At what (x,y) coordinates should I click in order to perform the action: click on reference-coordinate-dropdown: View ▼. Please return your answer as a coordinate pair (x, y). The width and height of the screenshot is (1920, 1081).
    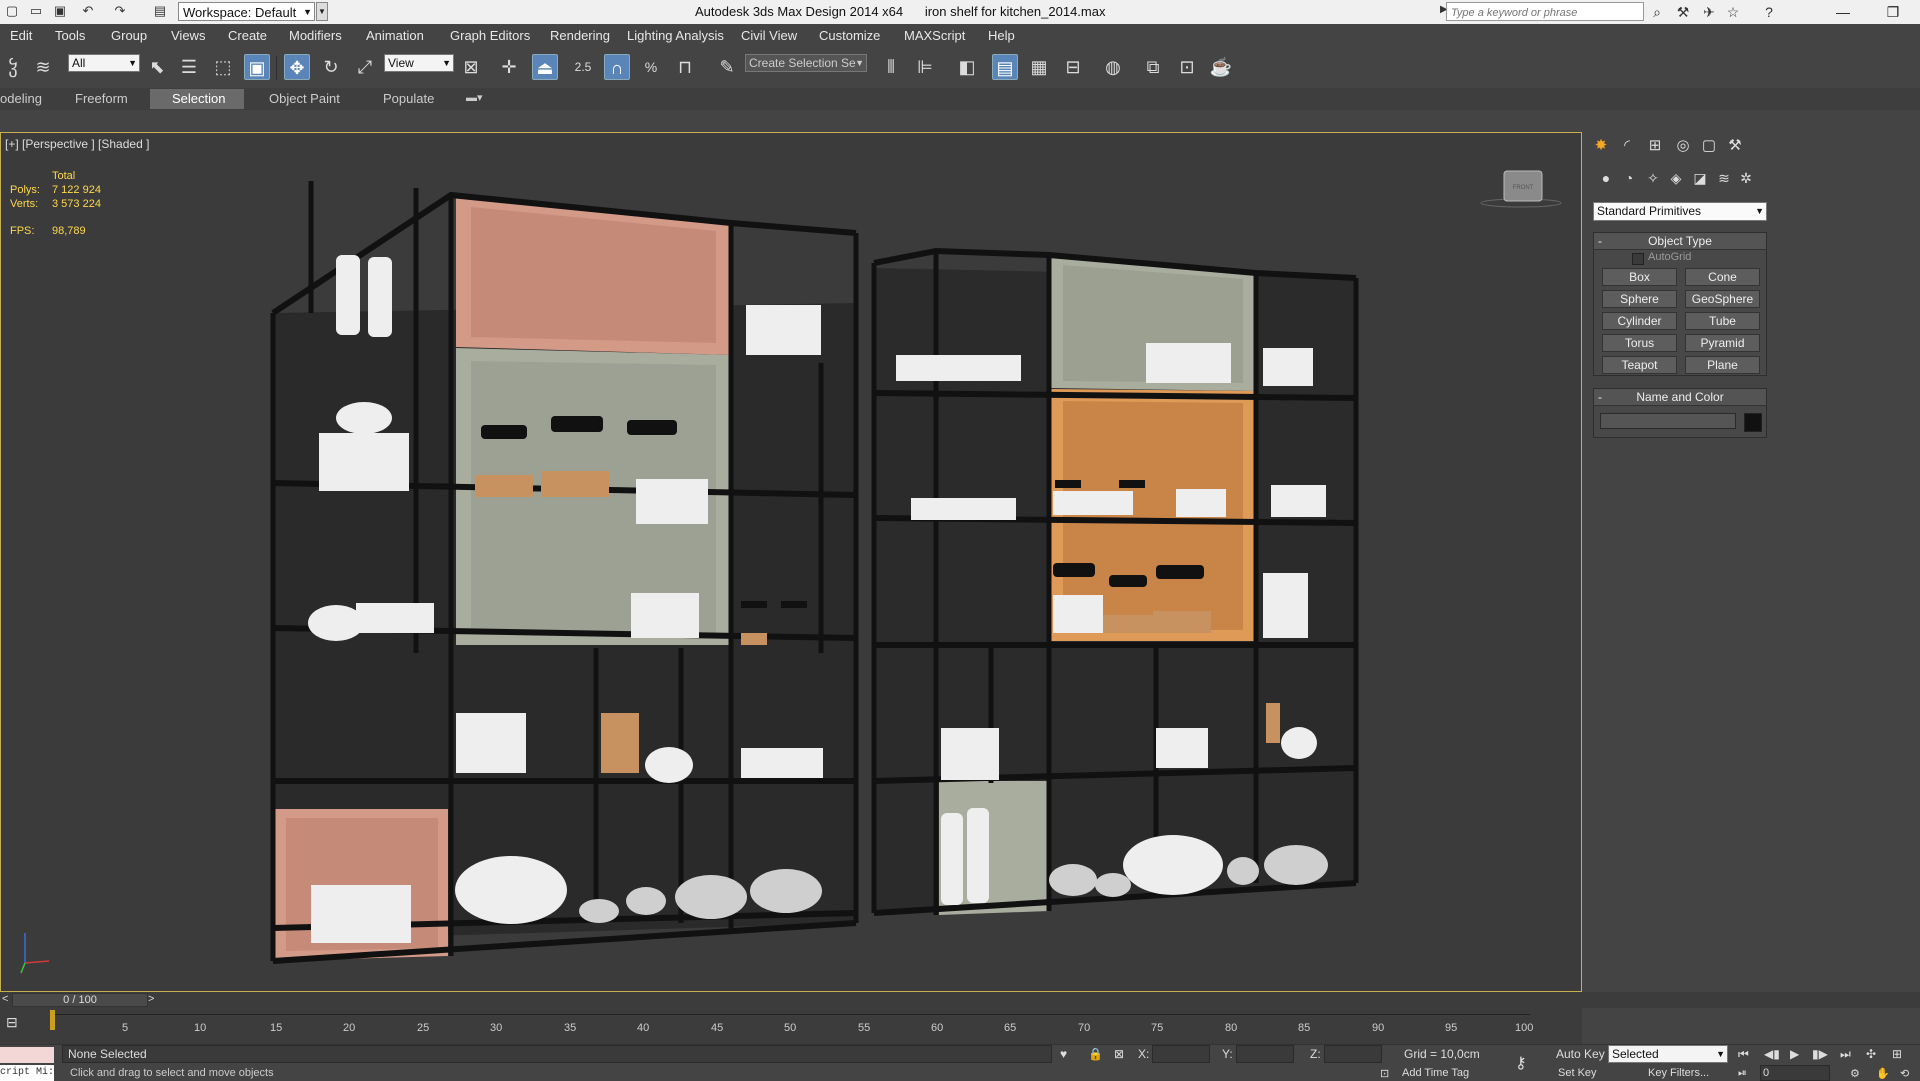
    Looking at the image, I should click on (419, 63).